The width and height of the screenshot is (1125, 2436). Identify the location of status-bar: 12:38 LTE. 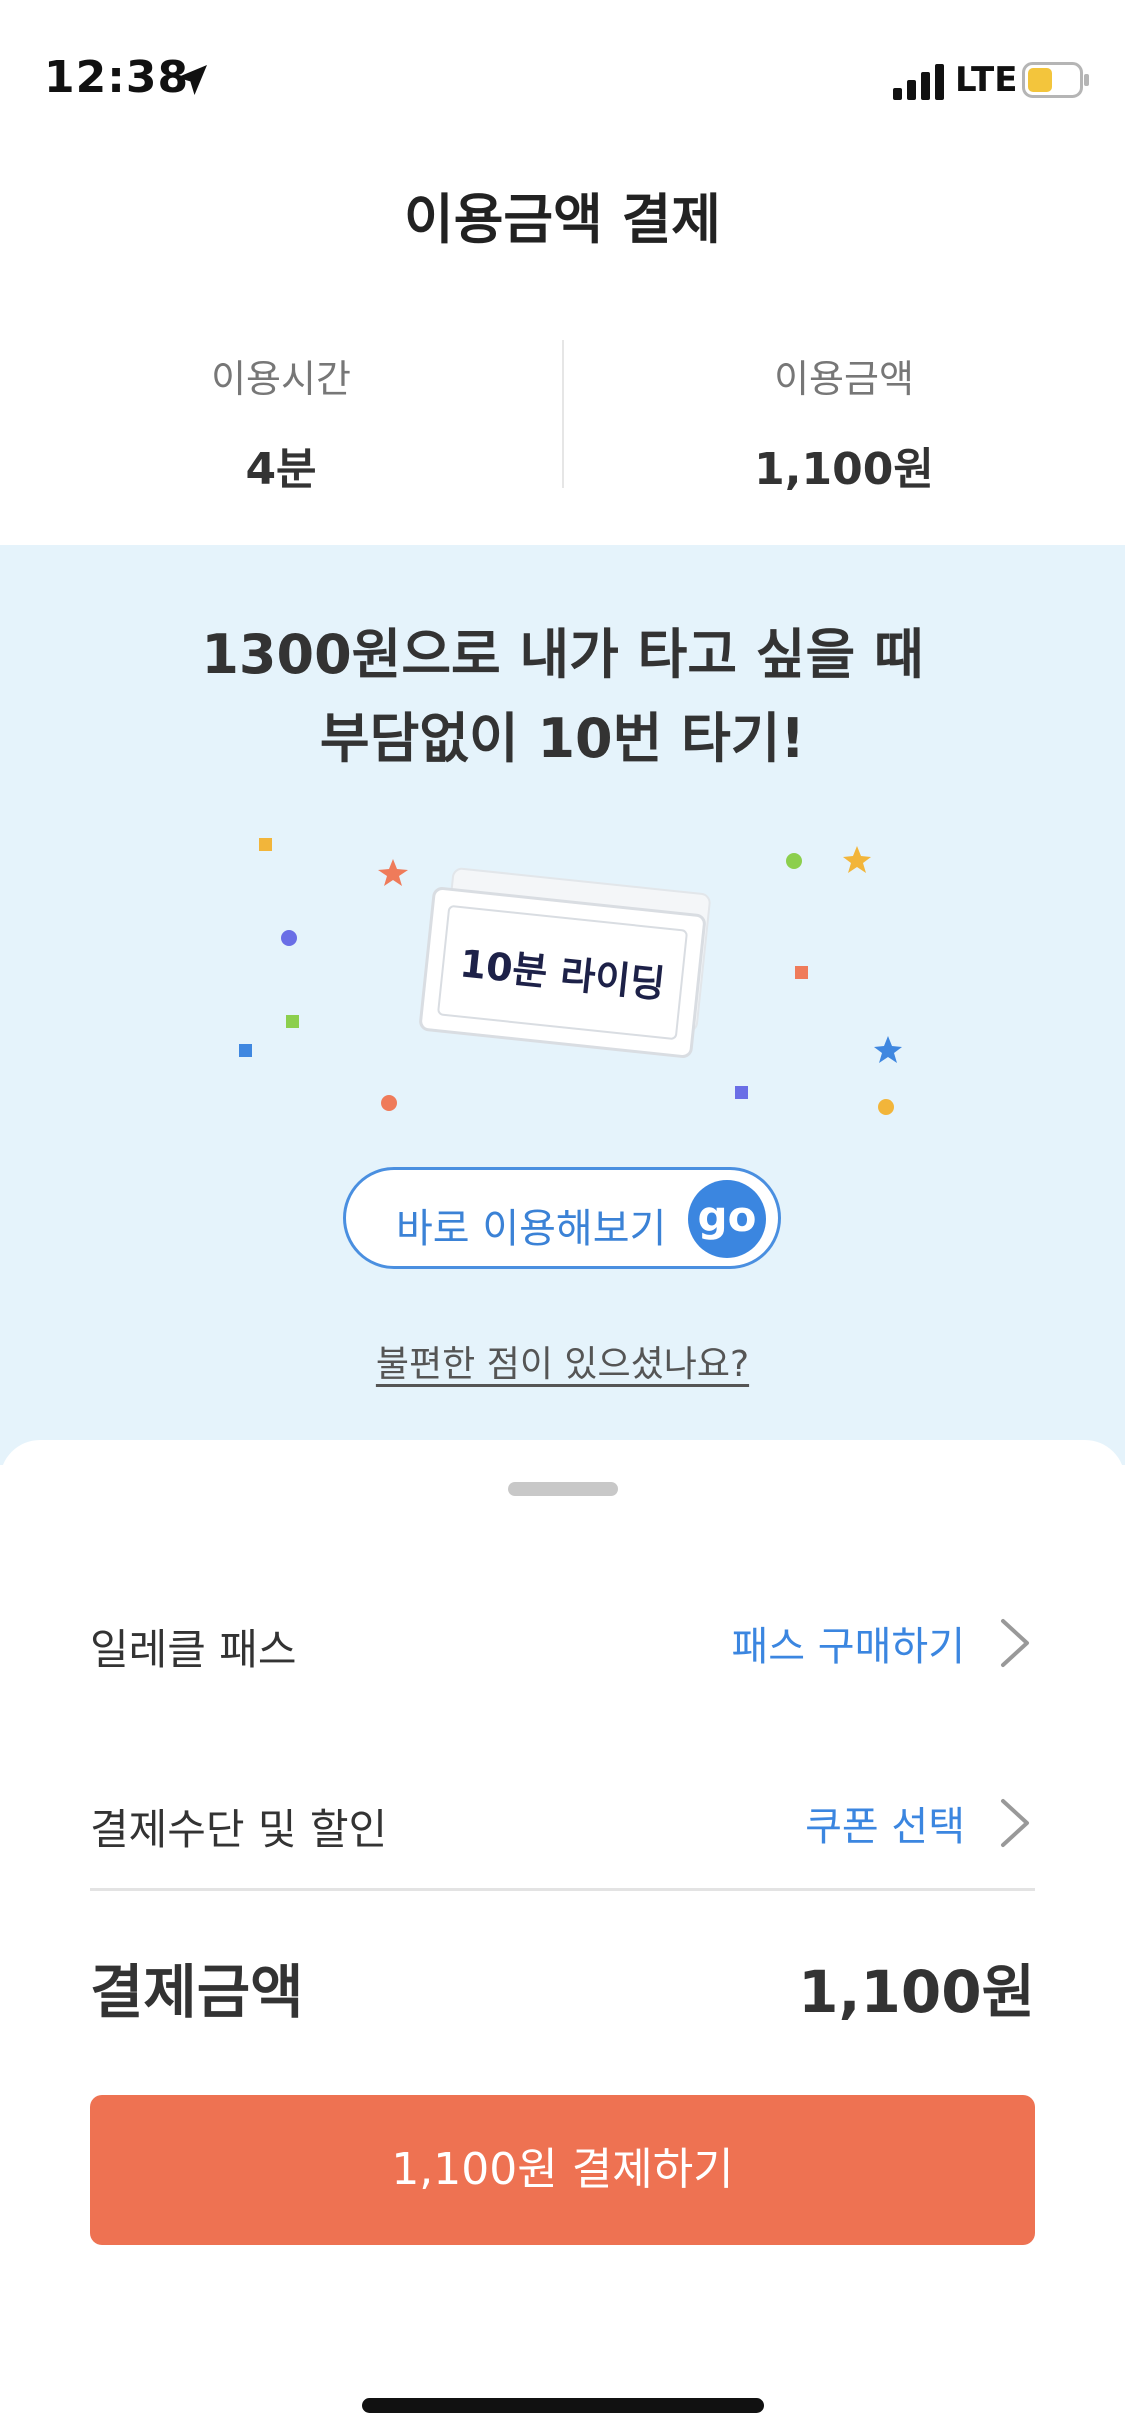
(562, 75).